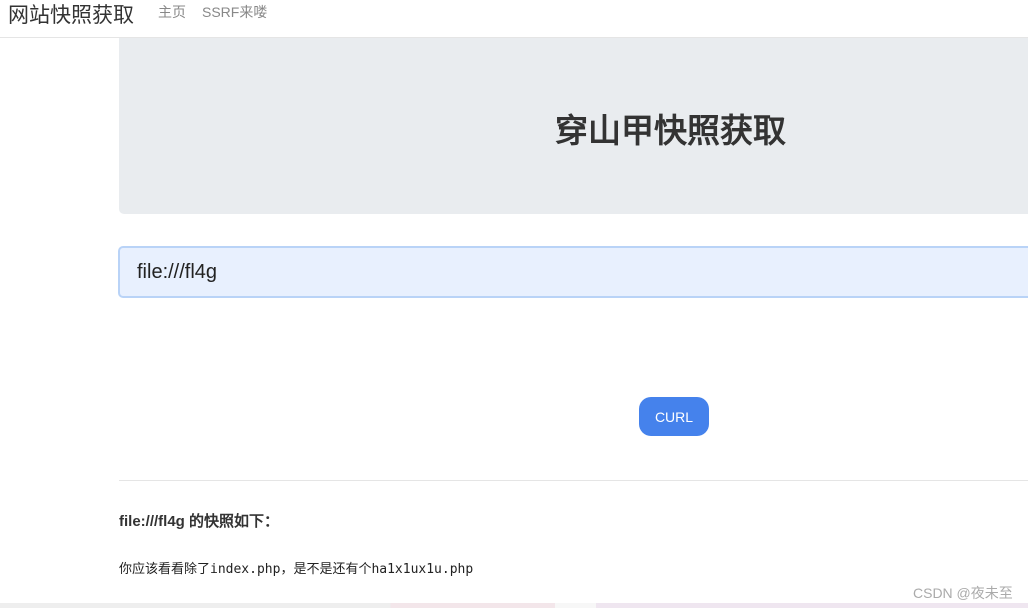  Describe the element at coordinates (172, 12) in the screenshot. I see `nav-link-home: 主页` at that location.